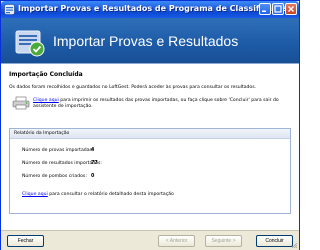 The height and width of the screenshot is (250, 320). Describe the element at coordinates (223, 241) in the screenshot. I see `next-button: Seguinte >` at that location.